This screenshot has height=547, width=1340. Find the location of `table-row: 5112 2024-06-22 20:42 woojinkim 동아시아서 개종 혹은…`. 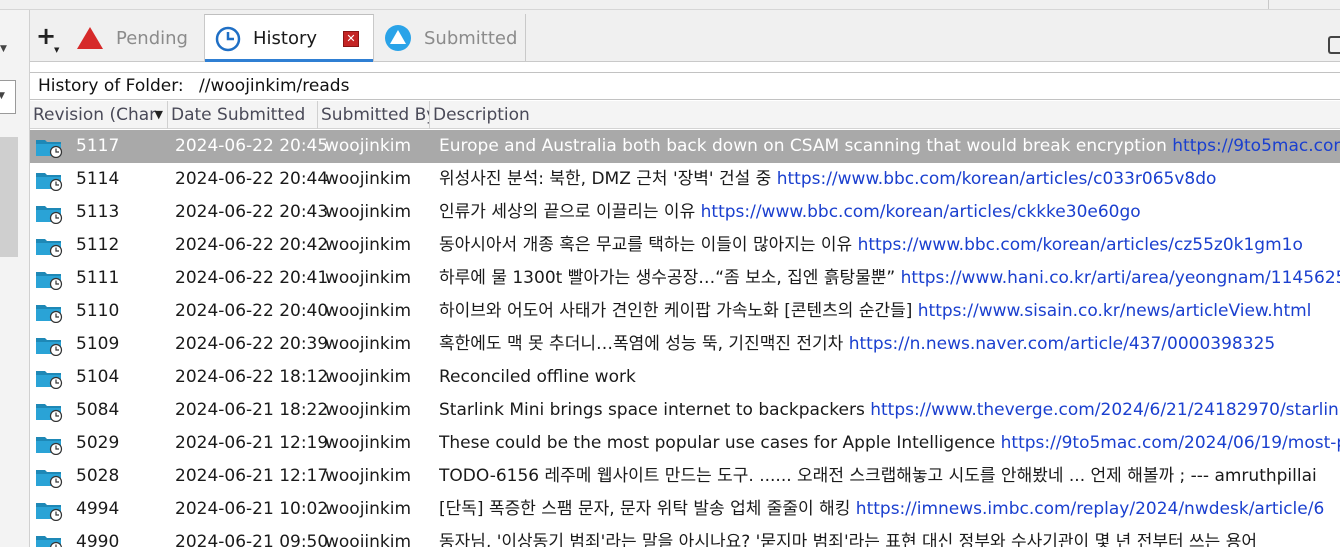

table-row: 5112 2024-06-22 20:42 woojinkim 동아시아서 개종 혹은… is located at coordinates (685, 245).